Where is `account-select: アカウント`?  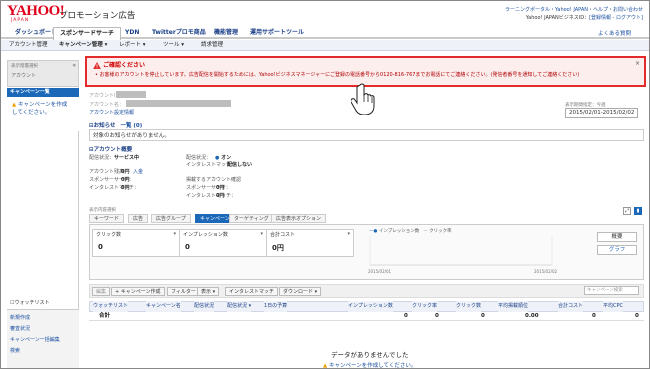
account-select: アカウント is located at coordinates (23, 75).